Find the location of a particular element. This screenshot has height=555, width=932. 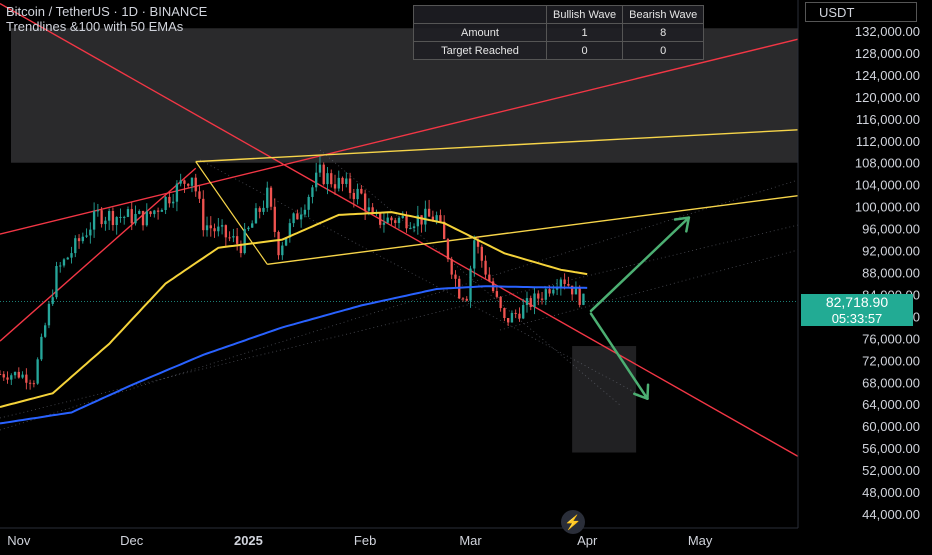

price-tick-label: 120,000.00 is located at coordinates (887, 97).